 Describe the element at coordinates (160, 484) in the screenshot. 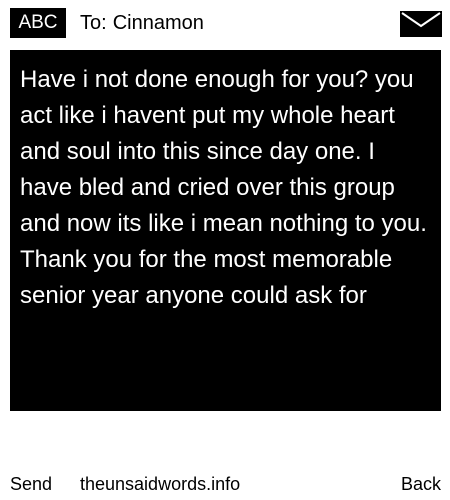

I see `site-label: theunsaidwords.info` at that location.